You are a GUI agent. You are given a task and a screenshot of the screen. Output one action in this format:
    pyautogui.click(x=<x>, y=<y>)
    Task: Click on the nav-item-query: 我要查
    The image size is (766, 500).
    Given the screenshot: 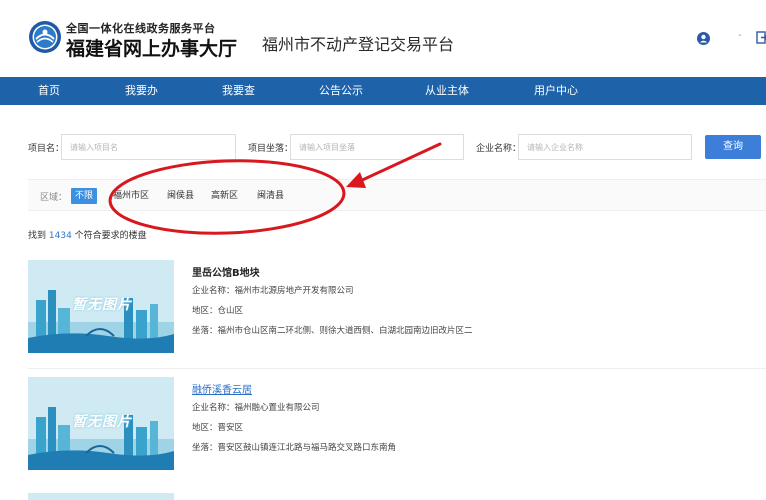 What is the action you would take?
    pyautogui.click(x=238, y=91)
    